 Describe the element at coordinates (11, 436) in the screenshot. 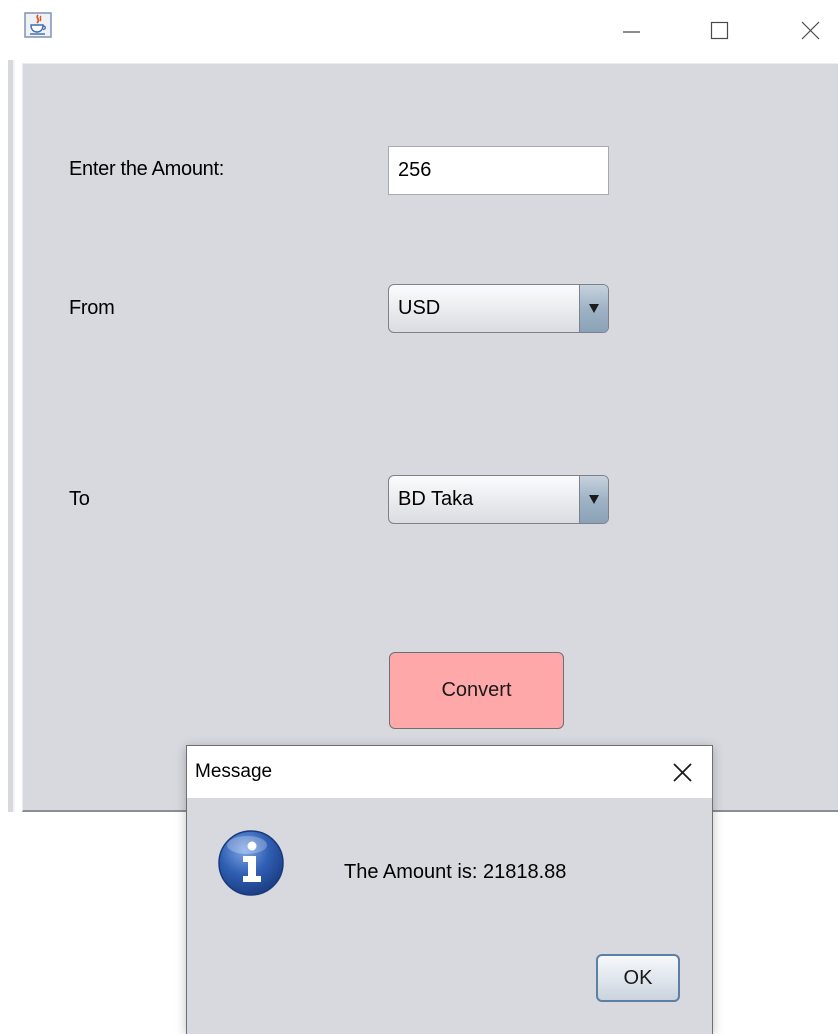

I see `window-left-border` at that location.